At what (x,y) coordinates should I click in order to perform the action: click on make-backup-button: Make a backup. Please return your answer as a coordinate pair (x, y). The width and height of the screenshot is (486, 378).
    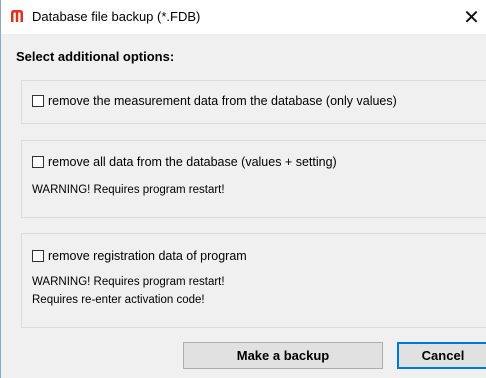
    Looking at the image, I should click on (283, 355).